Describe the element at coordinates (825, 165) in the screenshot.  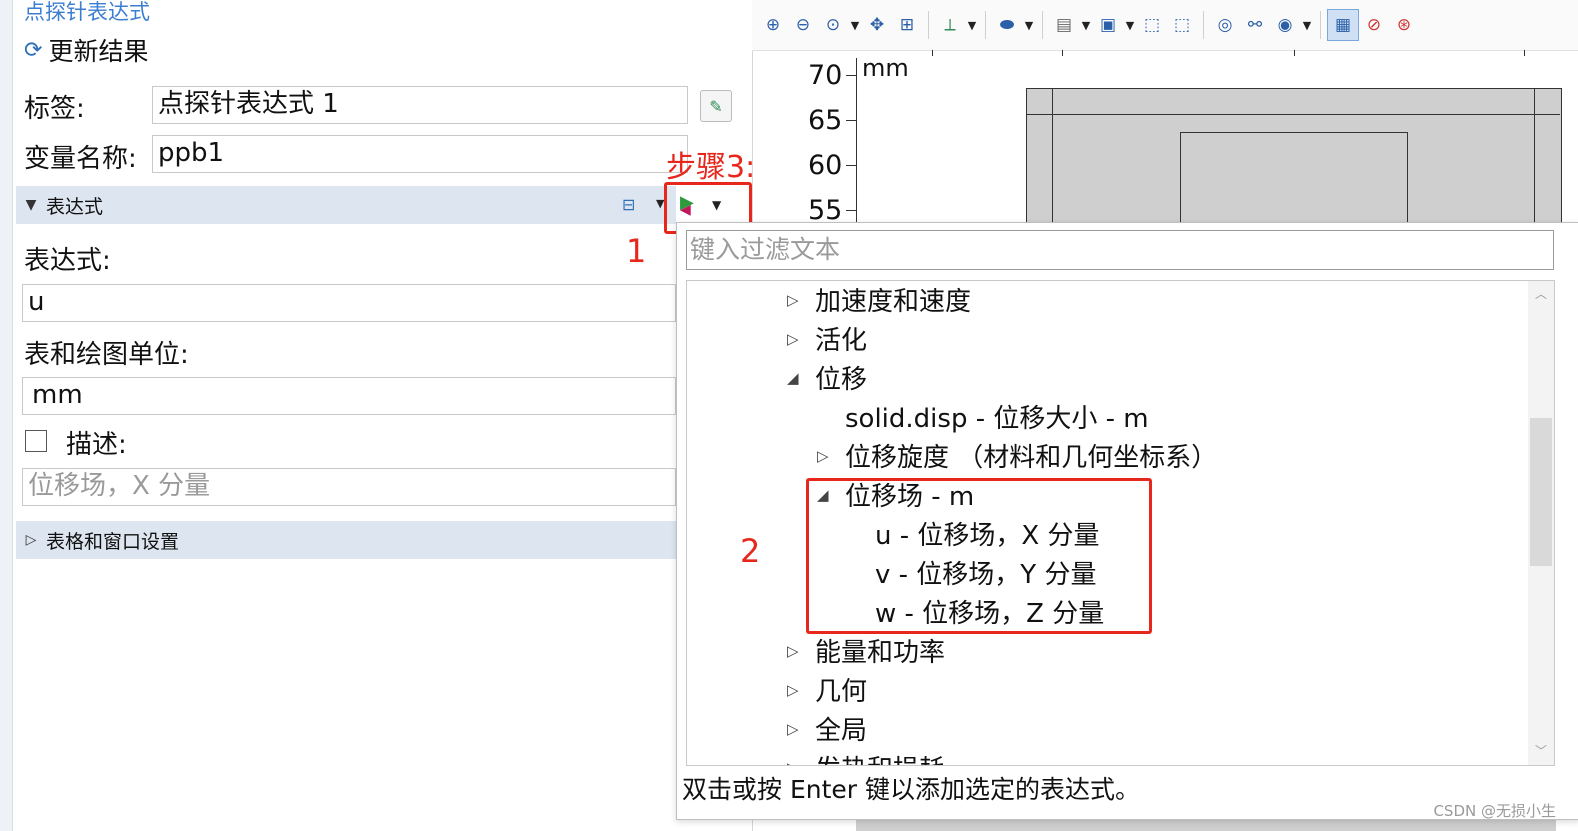
I see `y-tick-label: 60` at that location.